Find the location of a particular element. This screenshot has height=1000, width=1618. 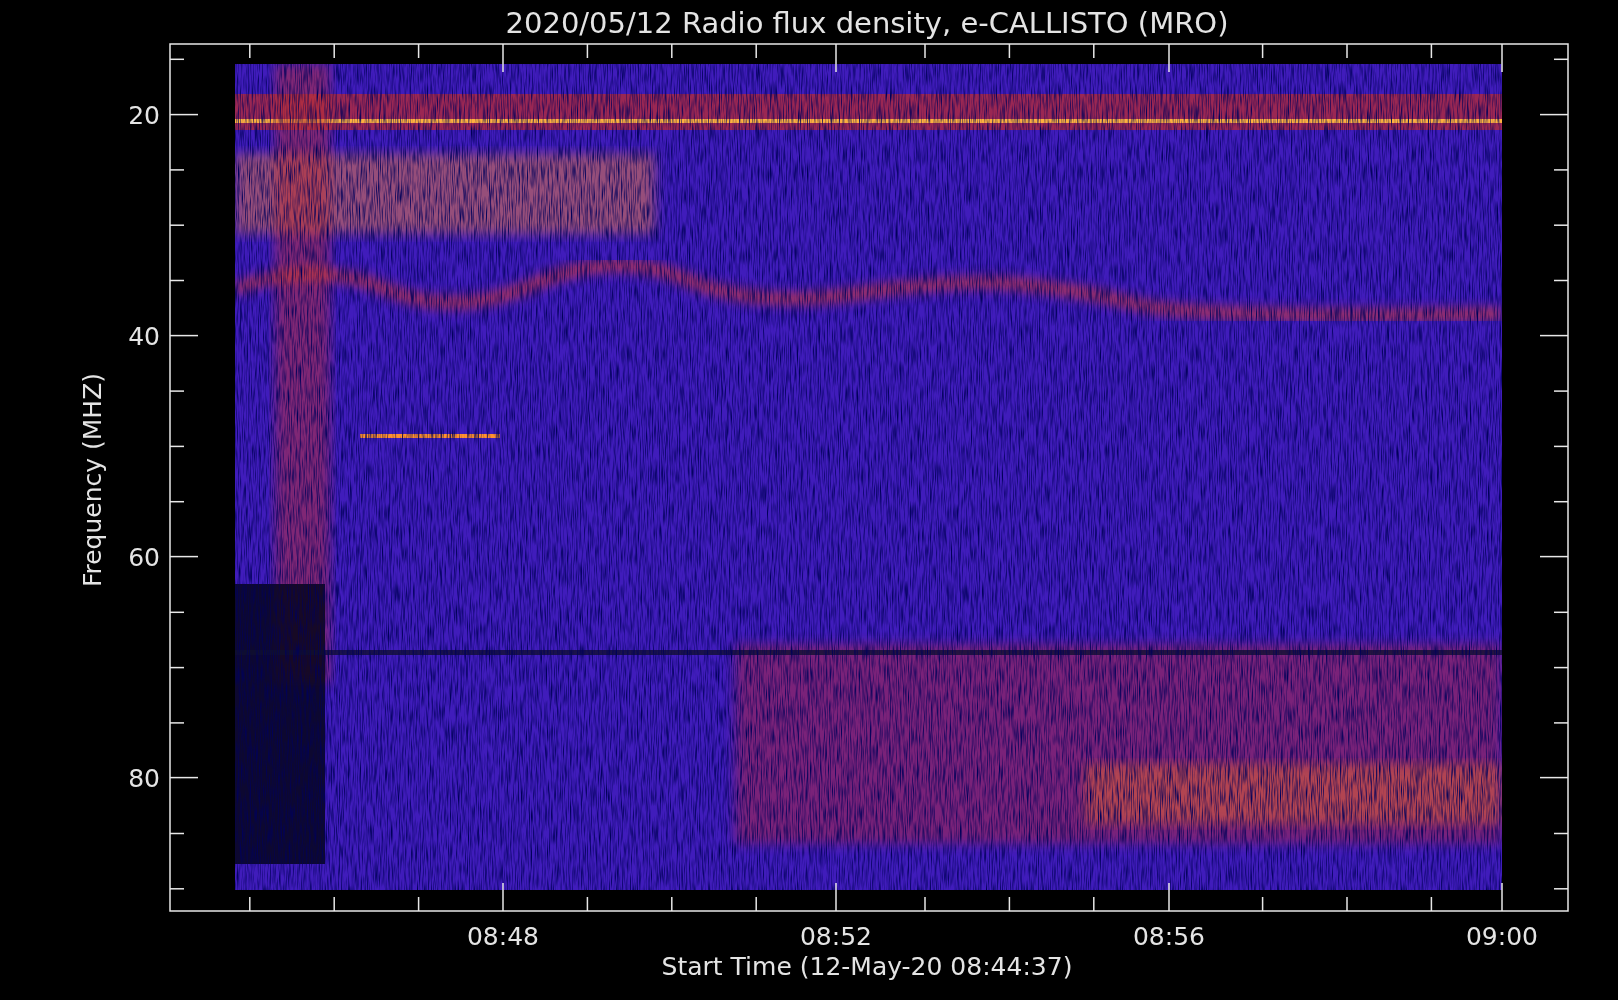

y-axis-label: Frequency (MHZ) is located at coordinates (92, 480).